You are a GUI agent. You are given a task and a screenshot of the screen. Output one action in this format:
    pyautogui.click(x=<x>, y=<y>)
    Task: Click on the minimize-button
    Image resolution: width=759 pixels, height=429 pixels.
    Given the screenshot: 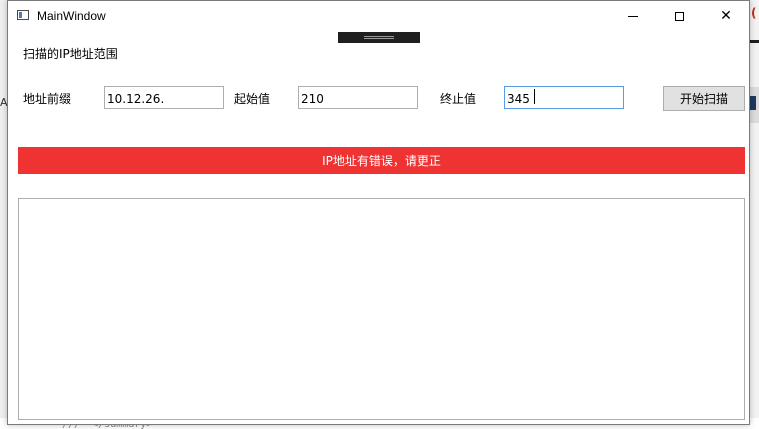 What is the action you would take?
    pyautogui.click(x=633, y=16)
    